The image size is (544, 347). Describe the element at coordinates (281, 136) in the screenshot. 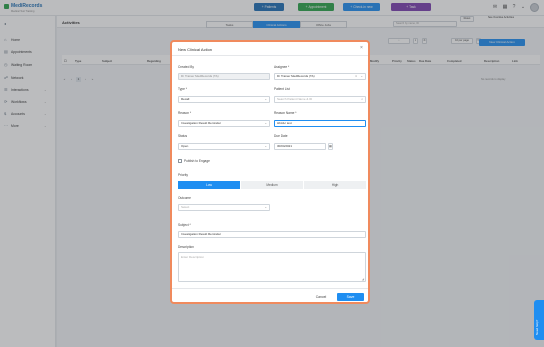

I see `due-date-label: Due Date` at that location.